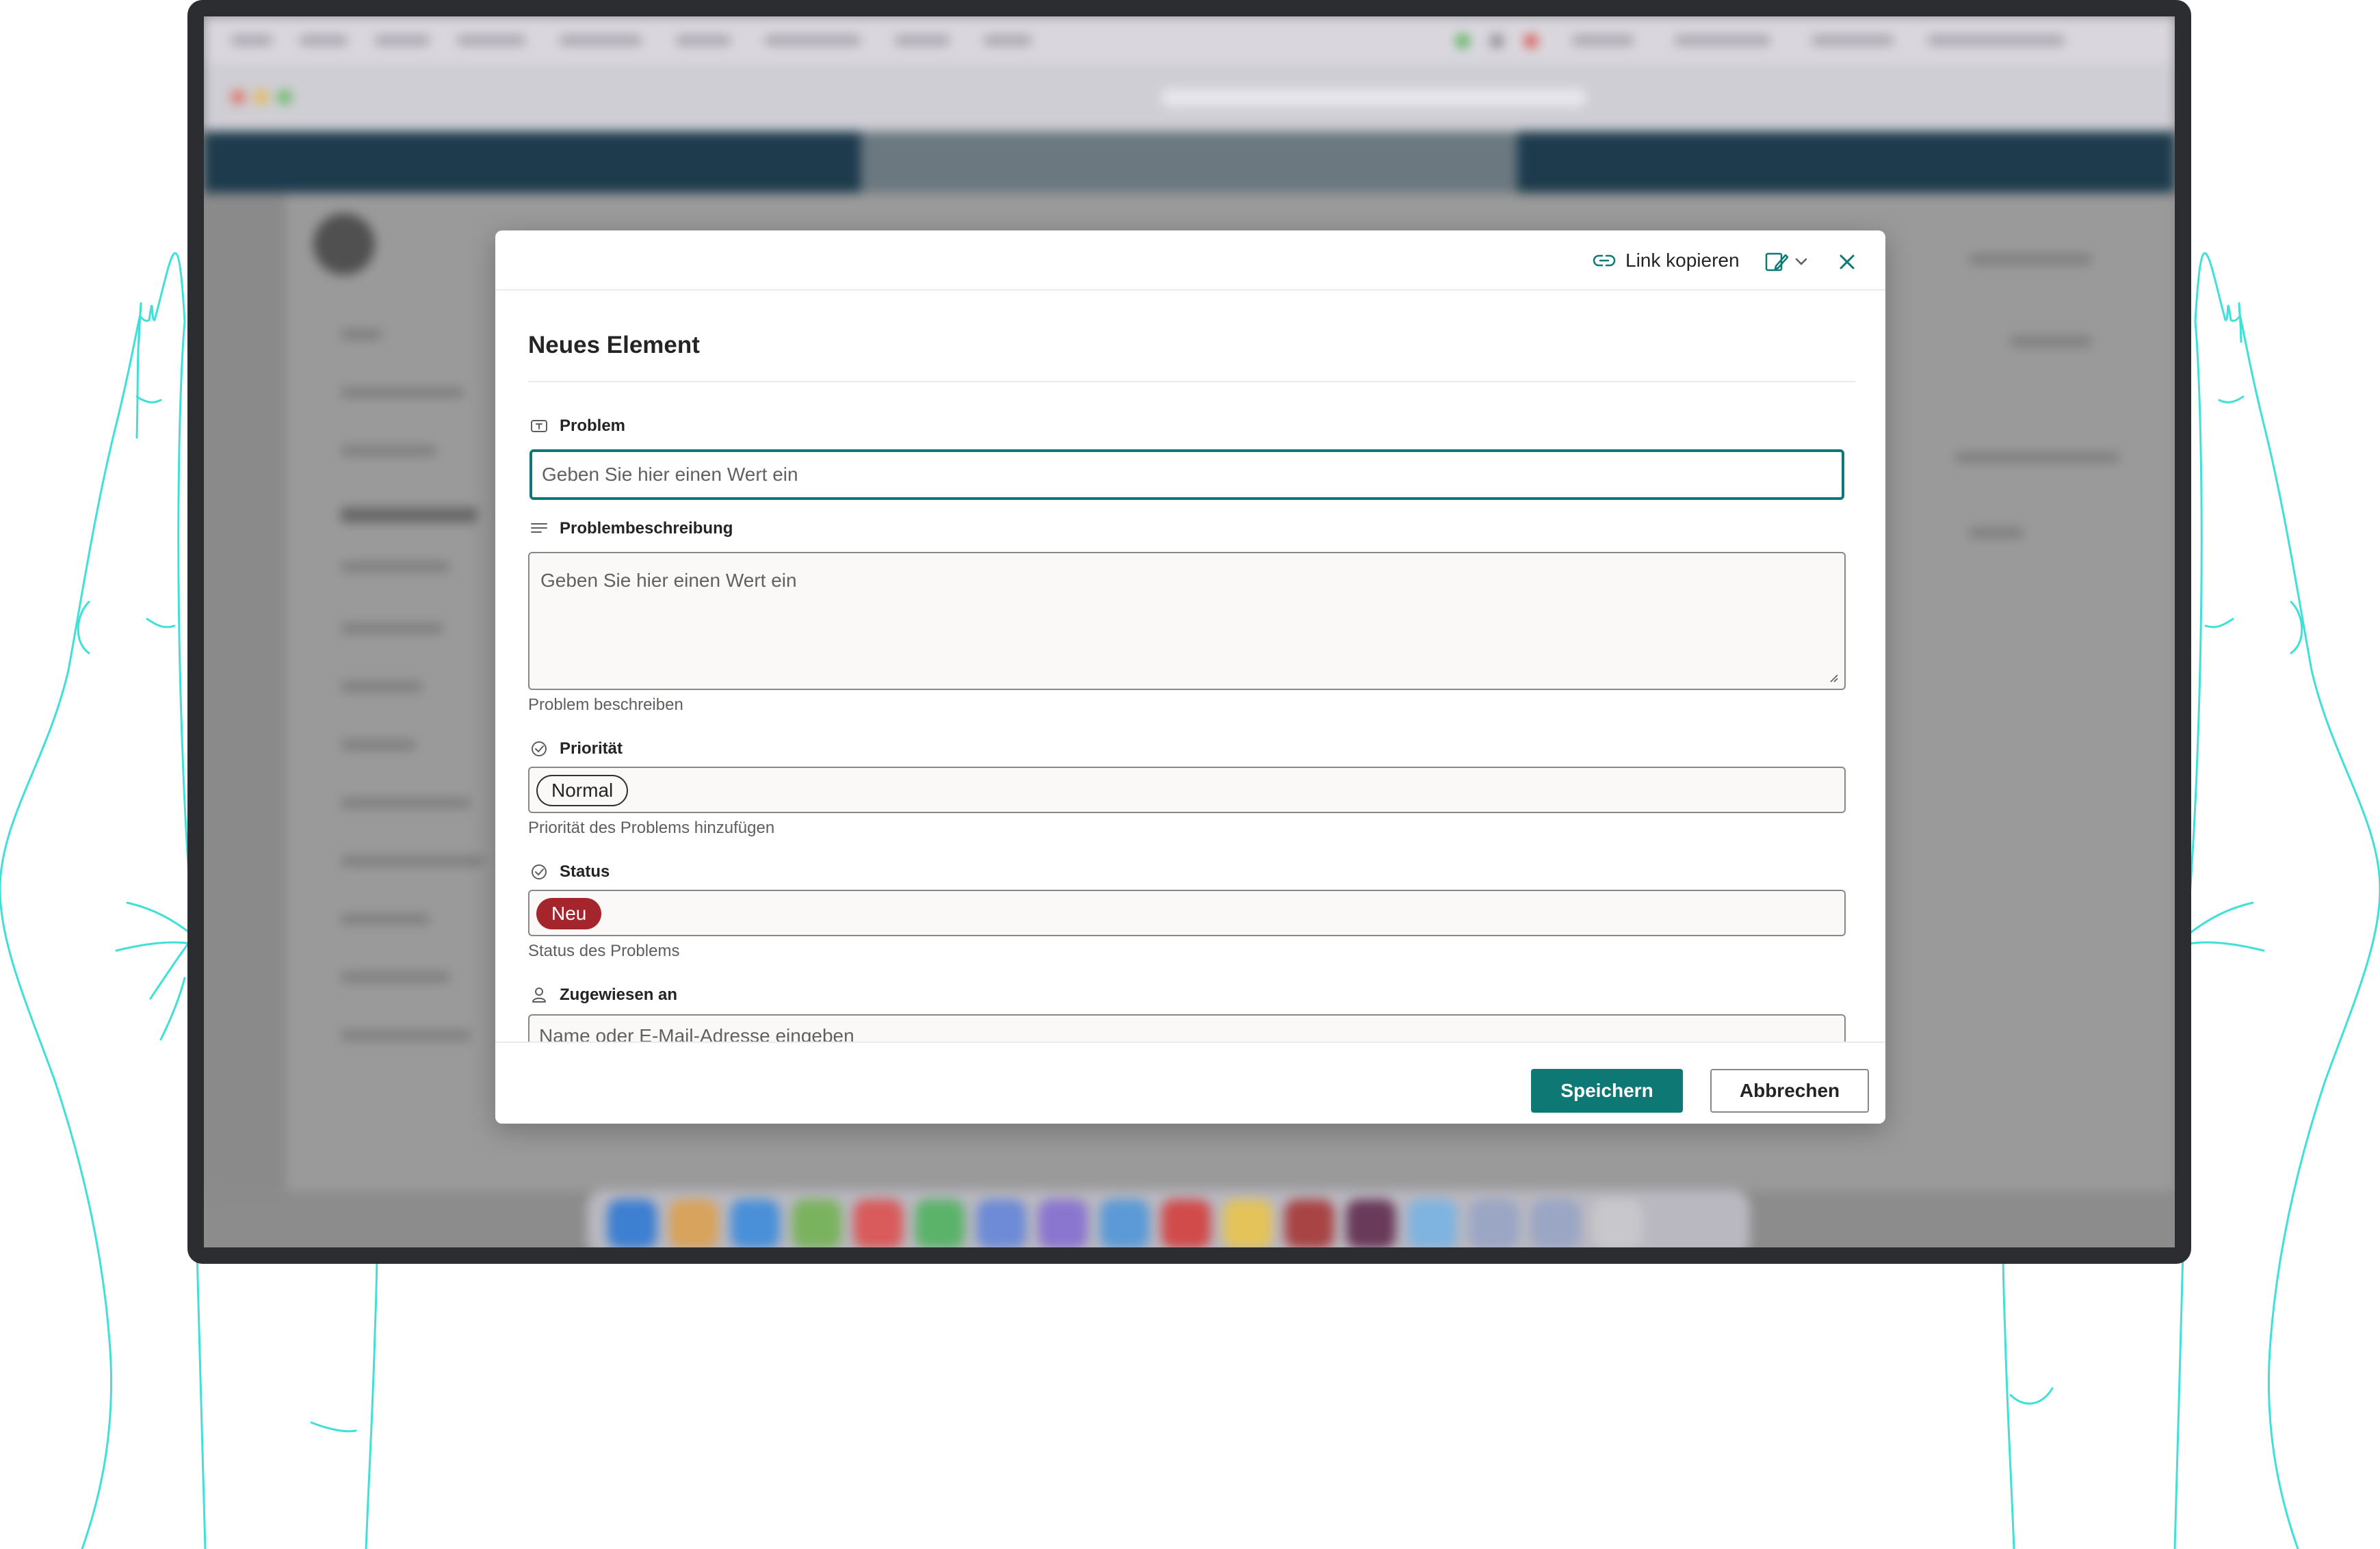 The image size is (2380, 1549). Describe the element at coordinates (1187, 621) in the screenshot. I see `description-textarea: Geben Sie hier einen Wert ein` at that location.